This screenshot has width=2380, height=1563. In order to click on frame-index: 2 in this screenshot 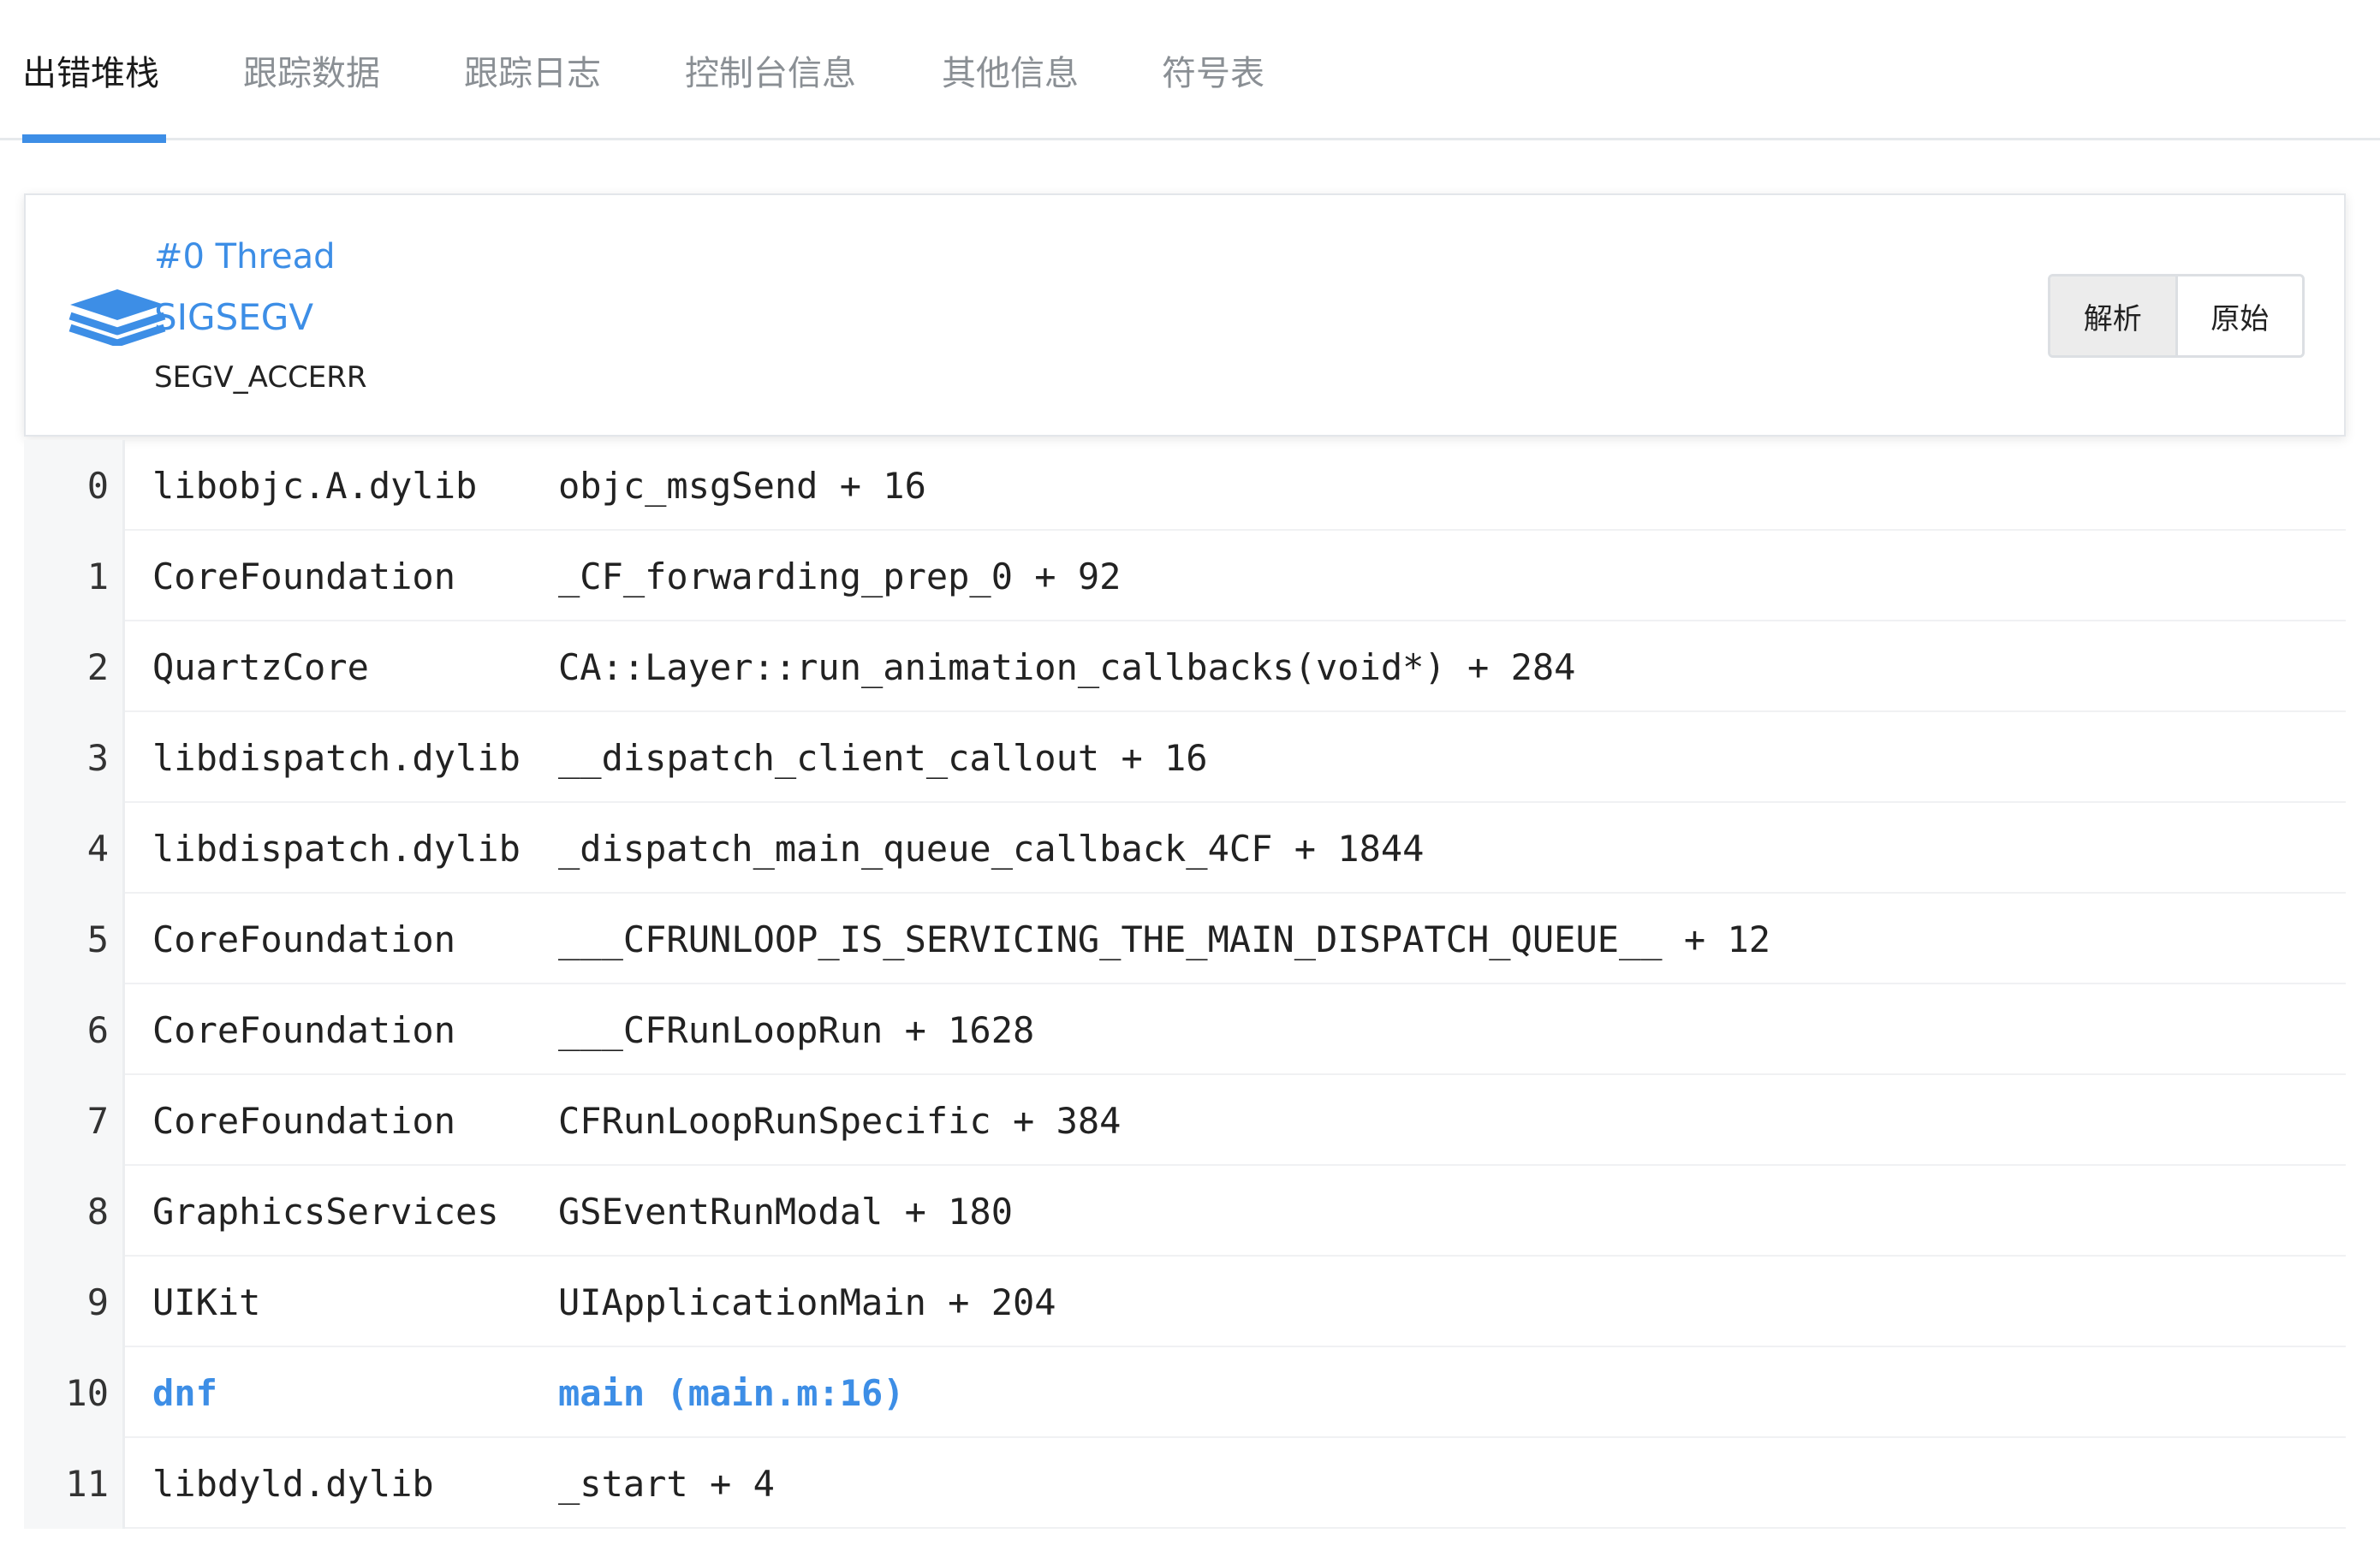, I will do `click(74, 666)`.